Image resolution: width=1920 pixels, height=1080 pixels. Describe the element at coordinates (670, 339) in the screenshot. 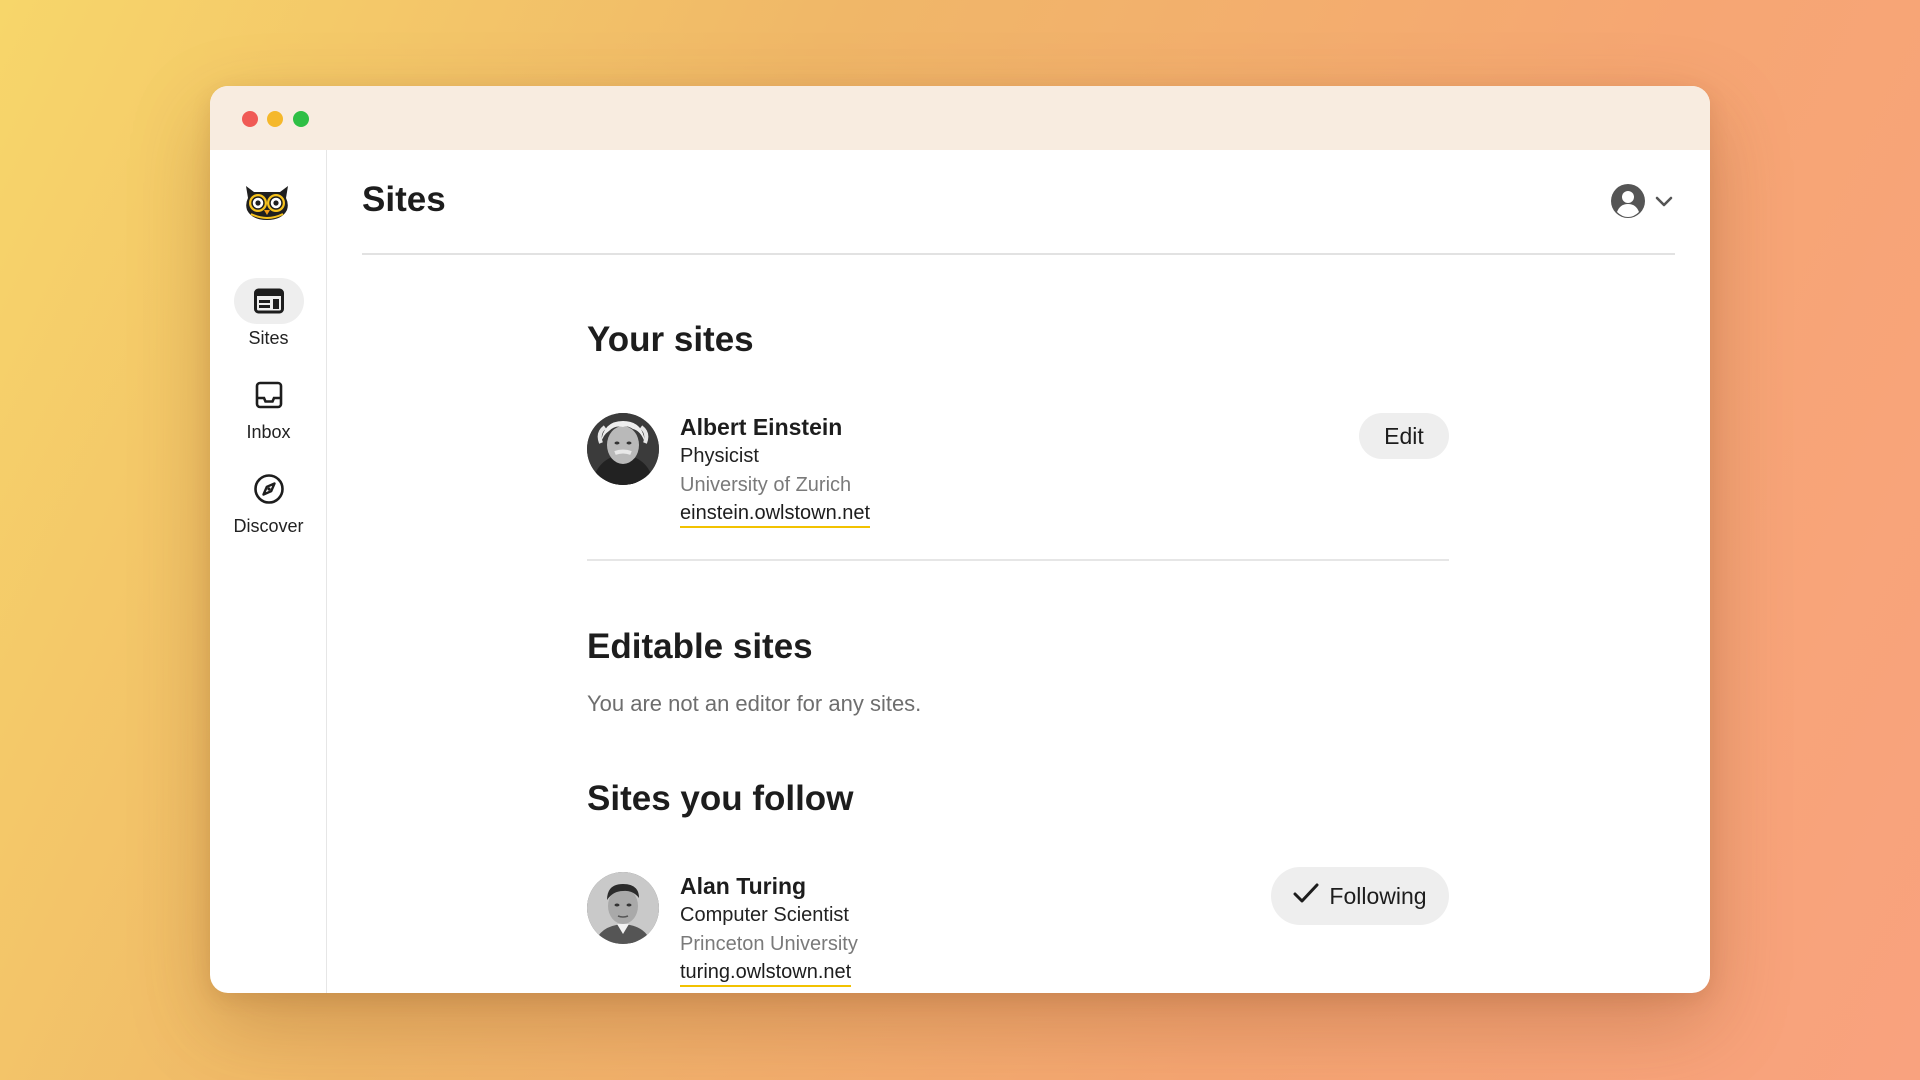

I see `your-sites-heading: Your sites` at that location.